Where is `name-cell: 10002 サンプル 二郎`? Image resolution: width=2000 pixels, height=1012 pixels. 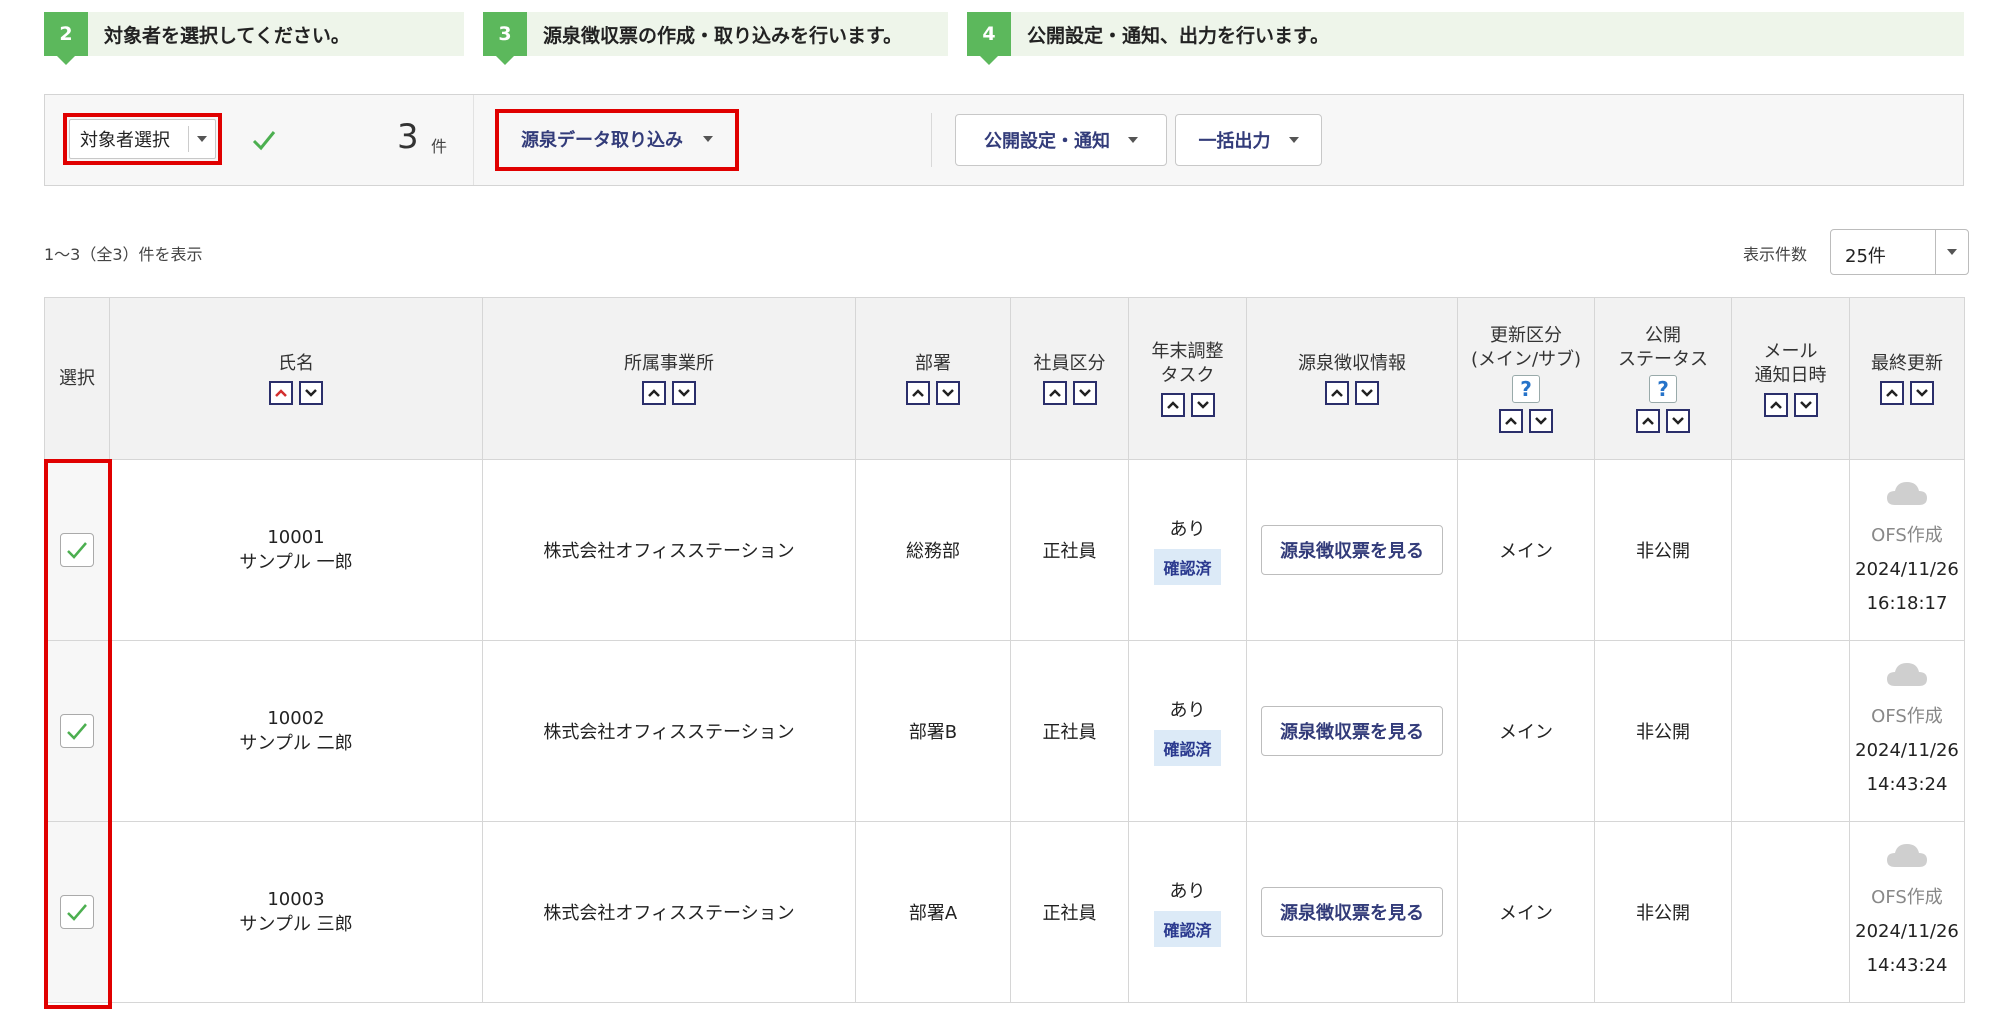 name-cell: 10002 サンプル 二郎 is located at coordinates (296, 731).